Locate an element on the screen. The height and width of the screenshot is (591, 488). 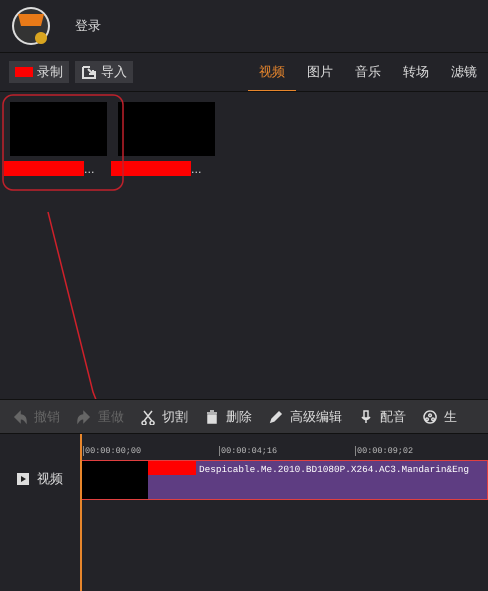
edit-tool-button: 切割 is located at coordinates (164, 417).